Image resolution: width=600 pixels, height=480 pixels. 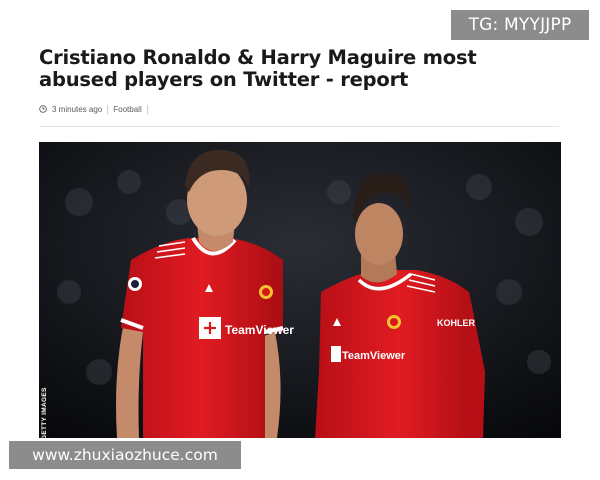 I want to click on bottom-watermark: www.zhuxiaozhuce.com, so click(x=125, y=455).